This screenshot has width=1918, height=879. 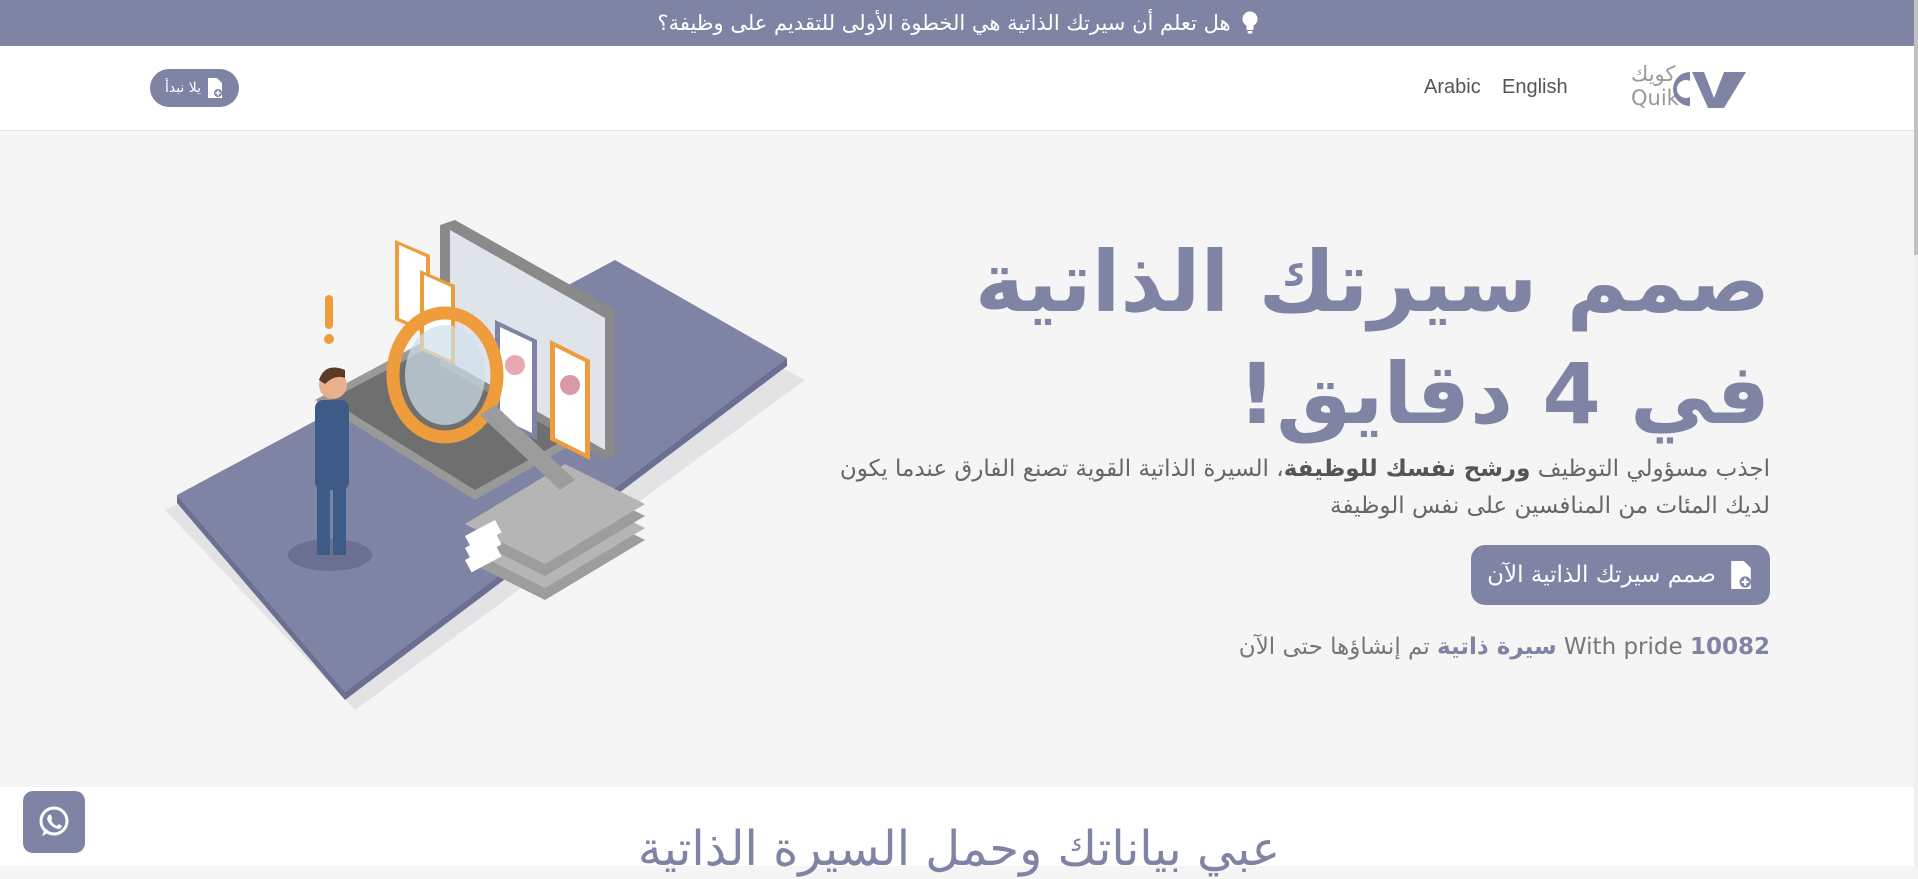 I want to click on how-it-works-section: عبي بياناتك وحمل السيرة الذاتية, so click(x=959, y=832).